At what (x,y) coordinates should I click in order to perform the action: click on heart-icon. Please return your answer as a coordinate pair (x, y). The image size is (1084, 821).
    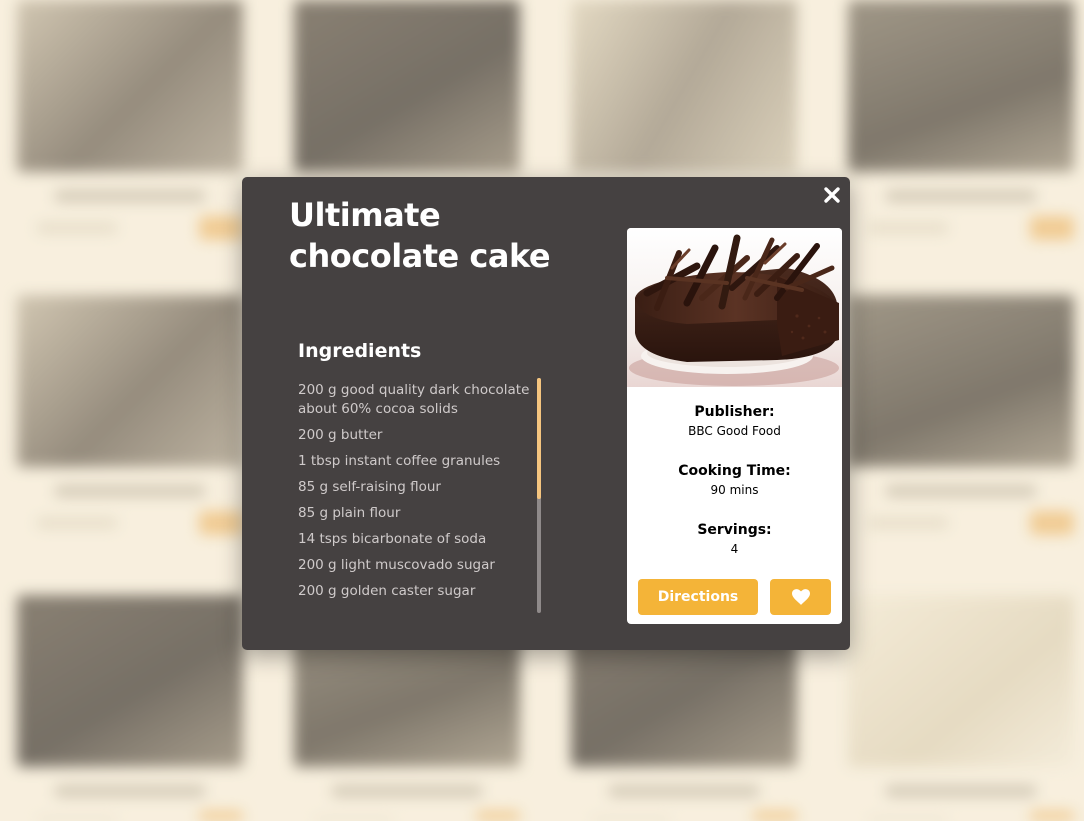
    Looking at the image, I should click on (800, 597).